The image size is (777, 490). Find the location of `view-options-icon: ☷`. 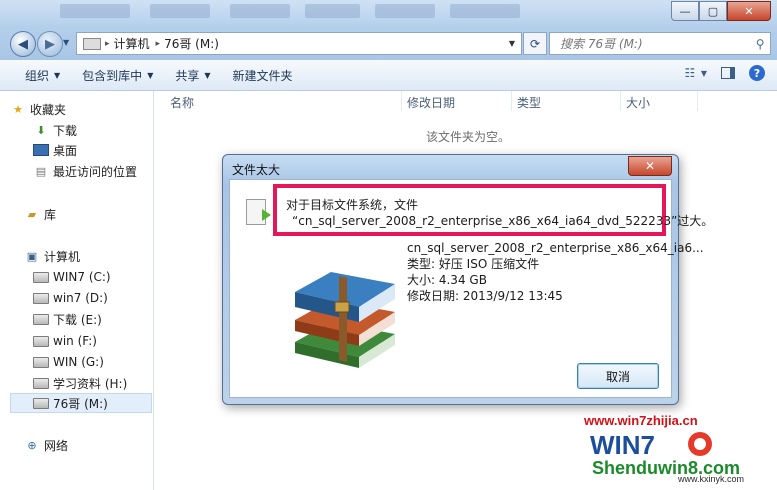

view-options-icon: ☷ is located at coordinates (690, 73).